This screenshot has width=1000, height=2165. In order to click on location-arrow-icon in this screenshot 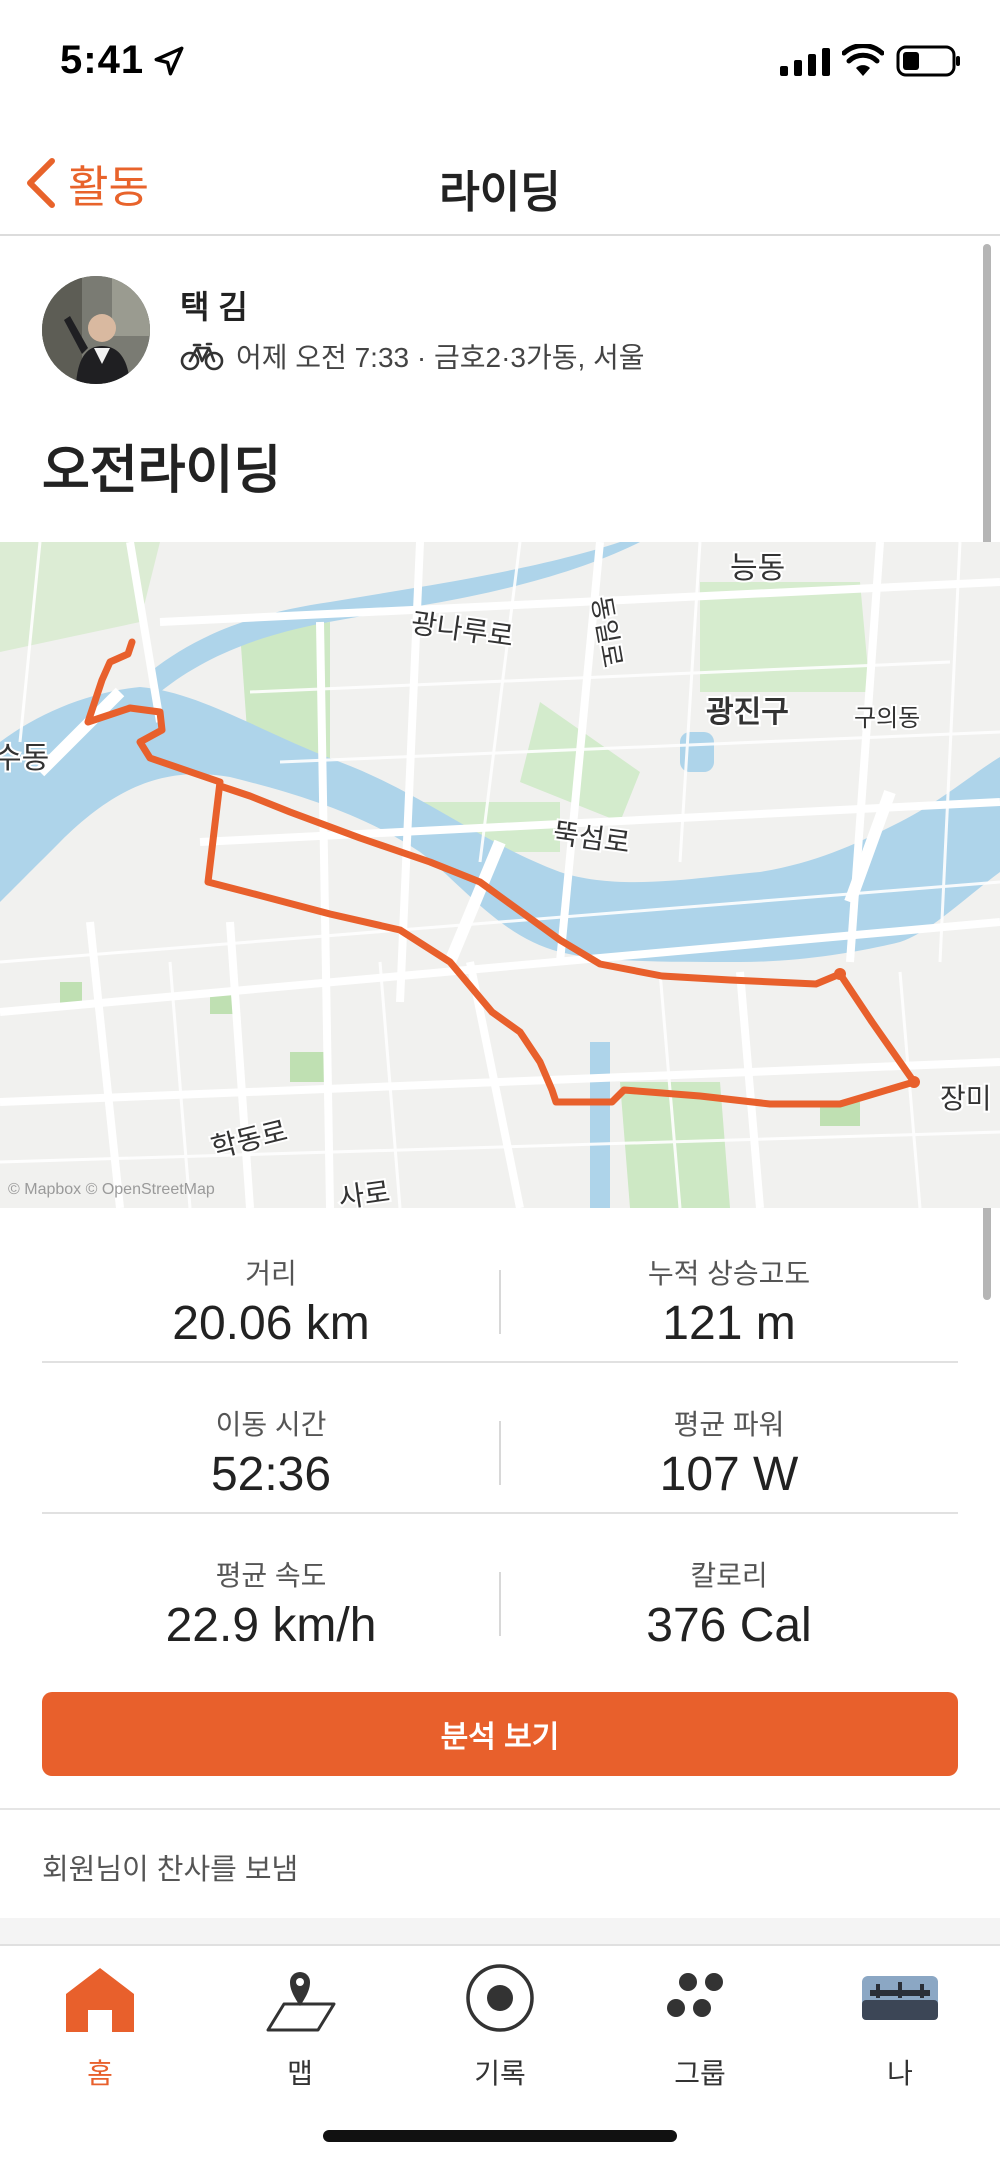, I will do `click(169, 61)`.